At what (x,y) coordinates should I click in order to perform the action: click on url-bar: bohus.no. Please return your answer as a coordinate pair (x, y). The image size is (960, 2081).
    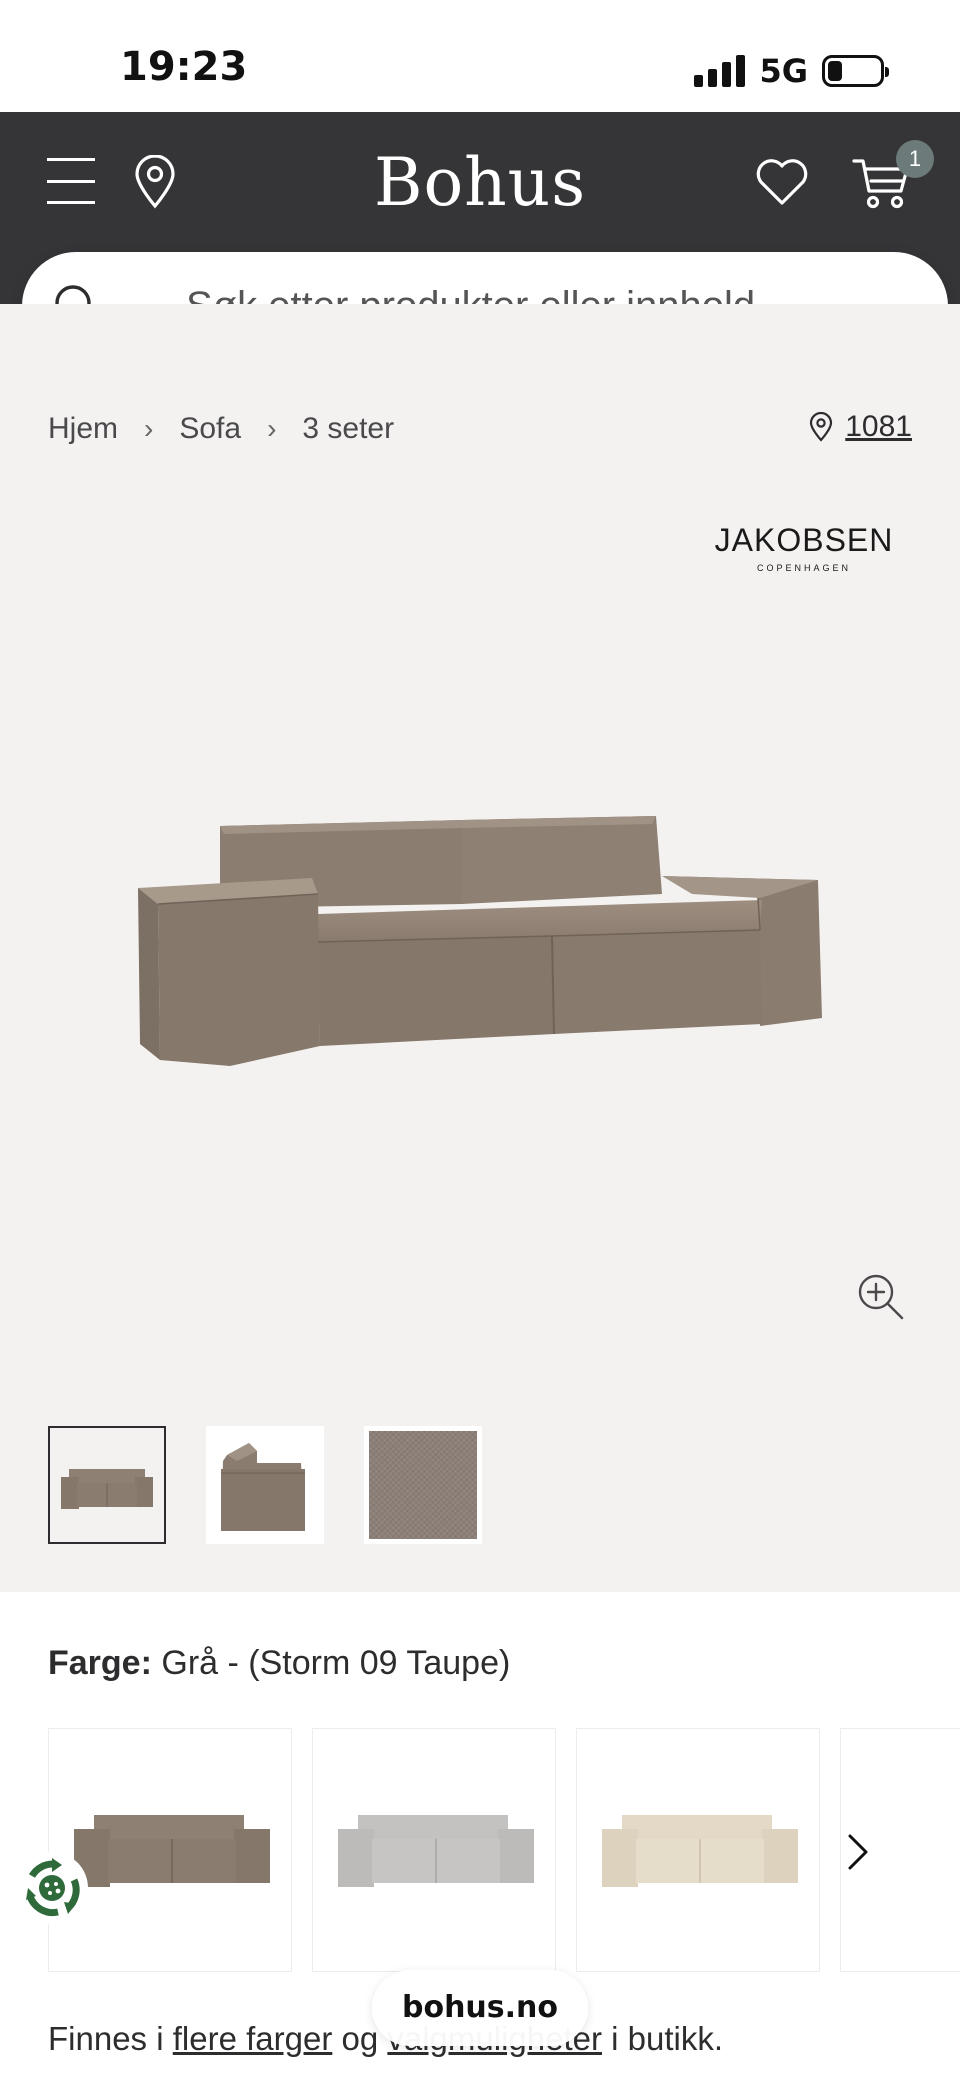
    Looking at the image, I should click on (480, 2008).